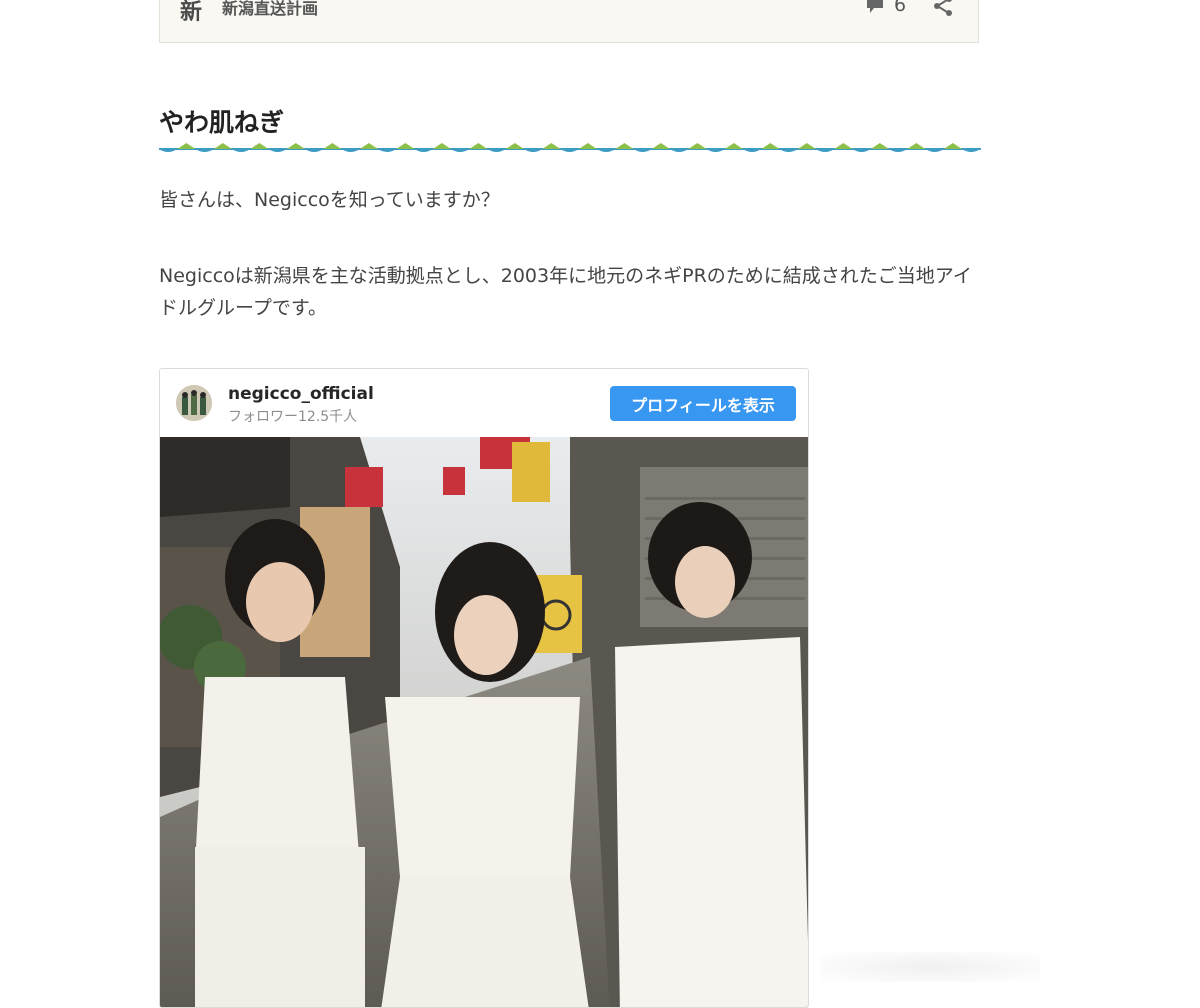 The height and width of the screenshot is (1008, 1200). Describe the element at coordinates (194, 403) in the screenshot. I see `avatar` at that location.